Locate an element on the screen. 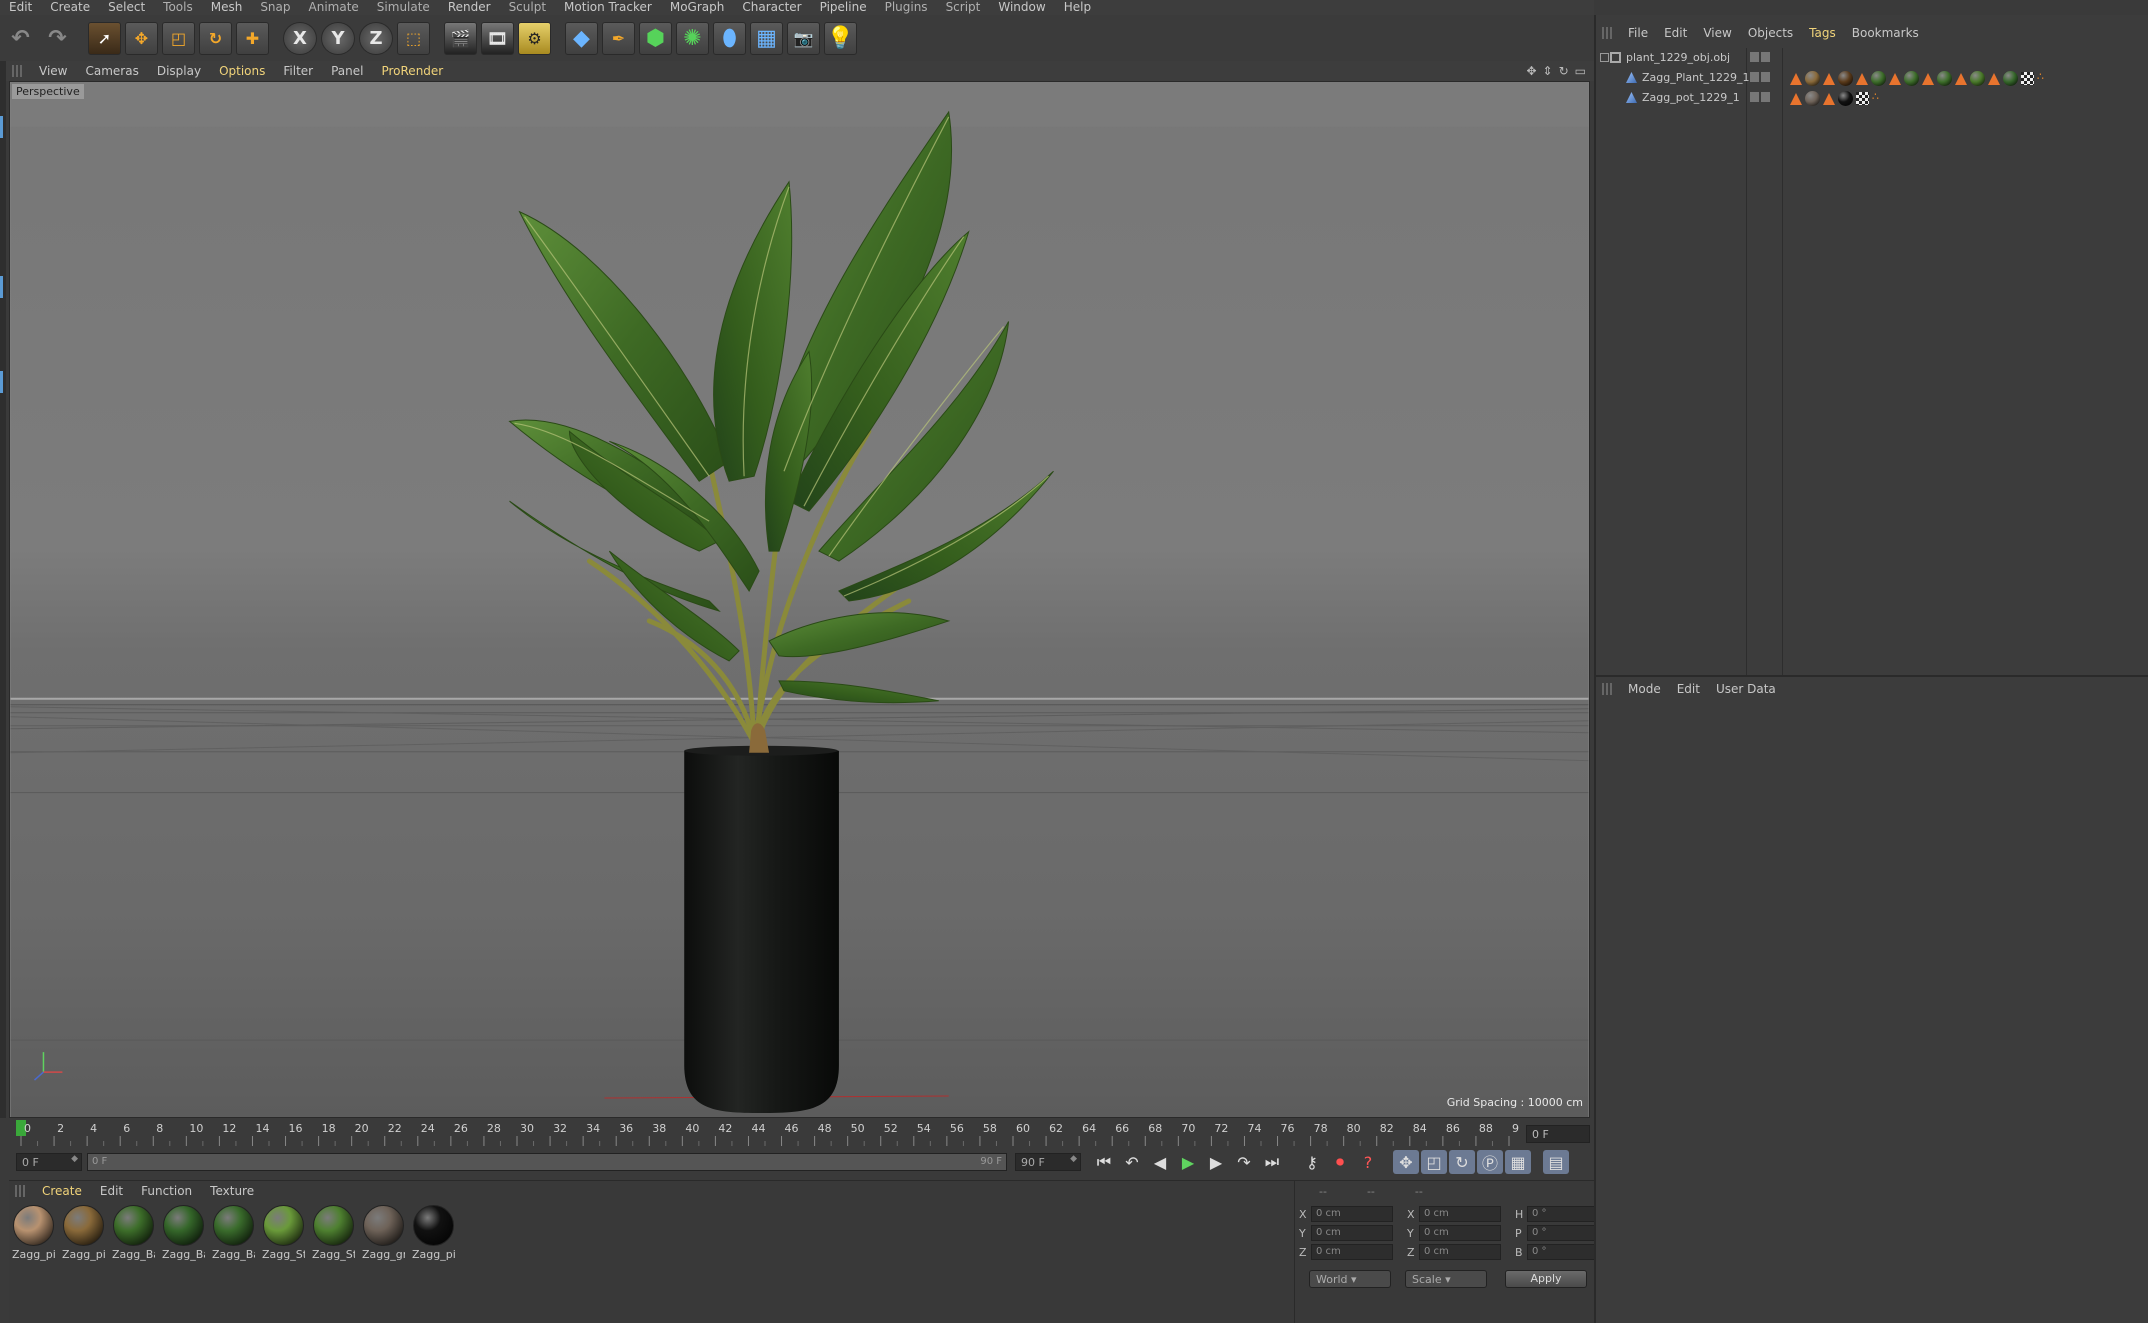 The image size is (2148, 1323). camera-label: Perspective is located at coordinates (48, 91).